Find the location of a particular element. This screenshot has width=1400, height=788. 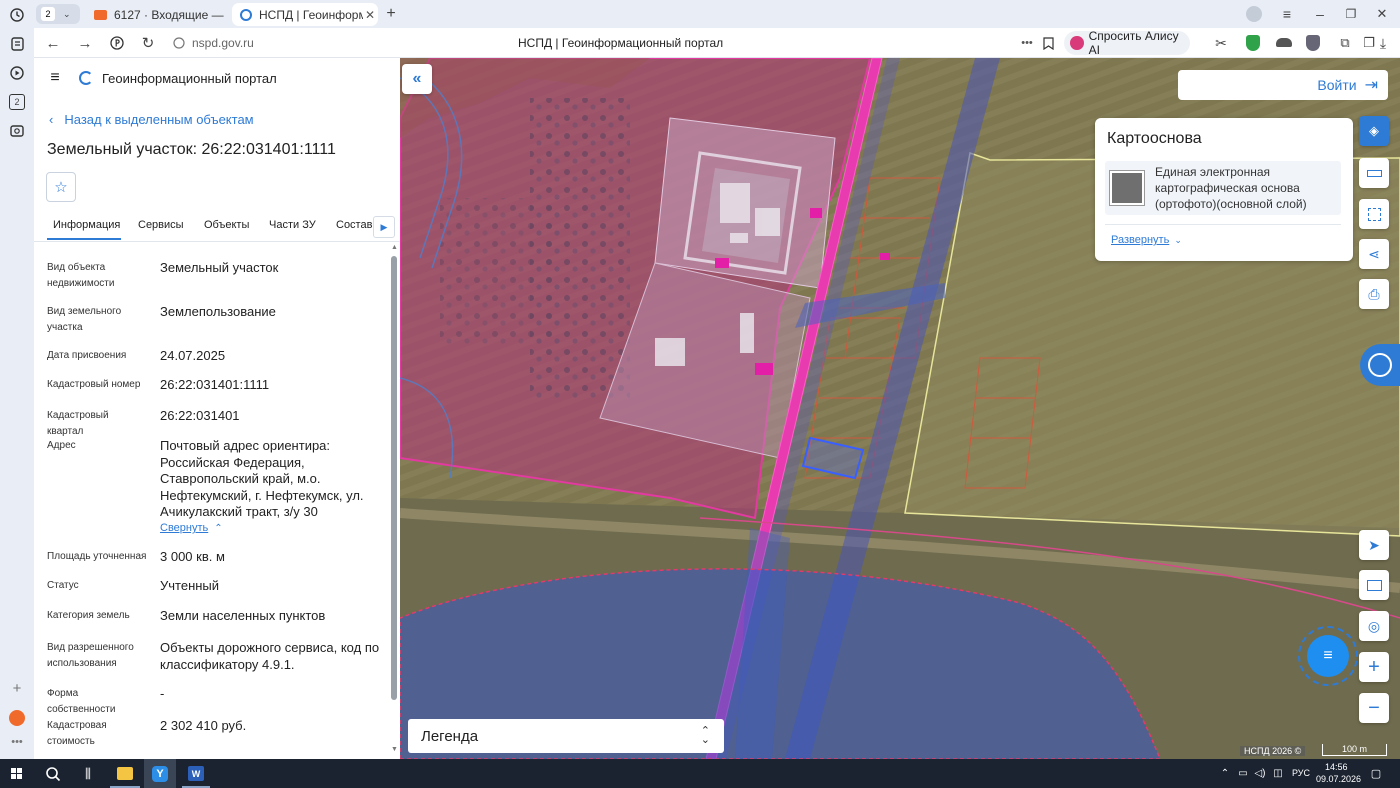

minimize-icon: – is located at coordinates (1320, 14).